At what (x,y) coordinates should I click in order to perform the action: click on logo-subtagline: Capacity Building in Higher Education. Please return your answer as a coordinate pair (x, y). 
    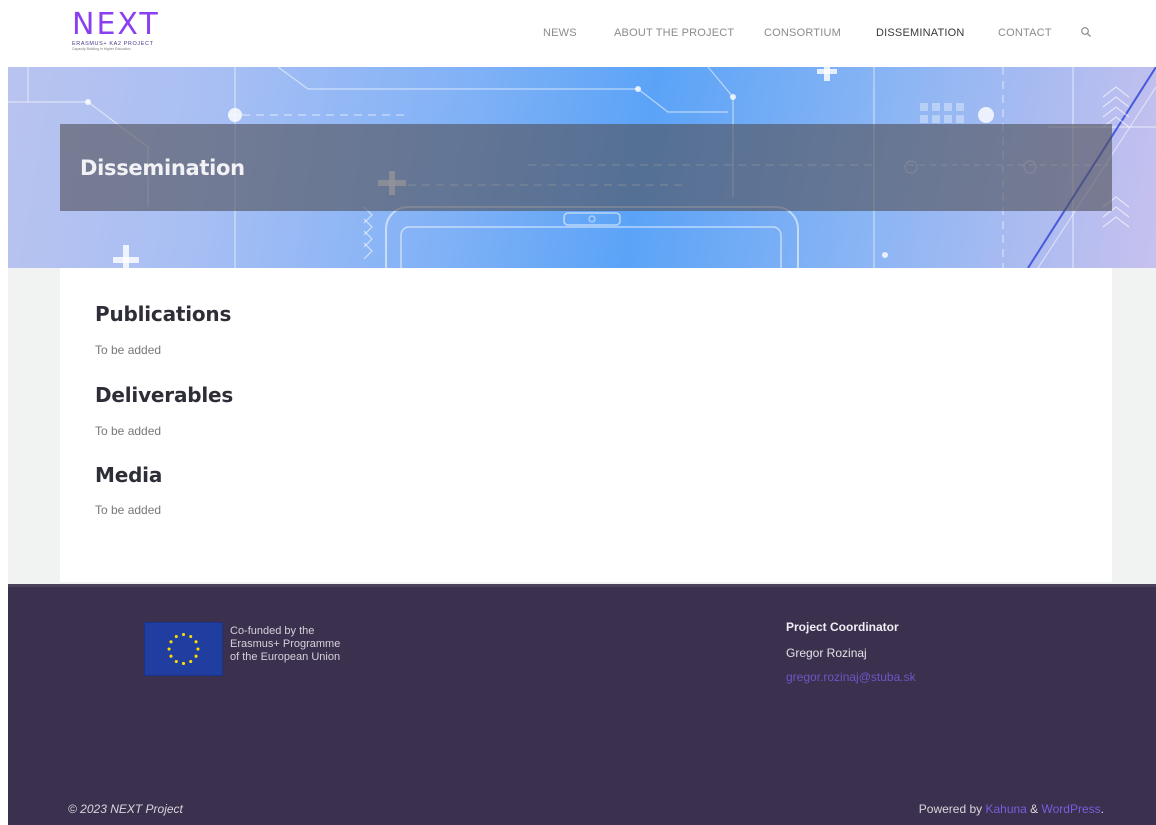
    Looking at the image, I should click on (101, 49).